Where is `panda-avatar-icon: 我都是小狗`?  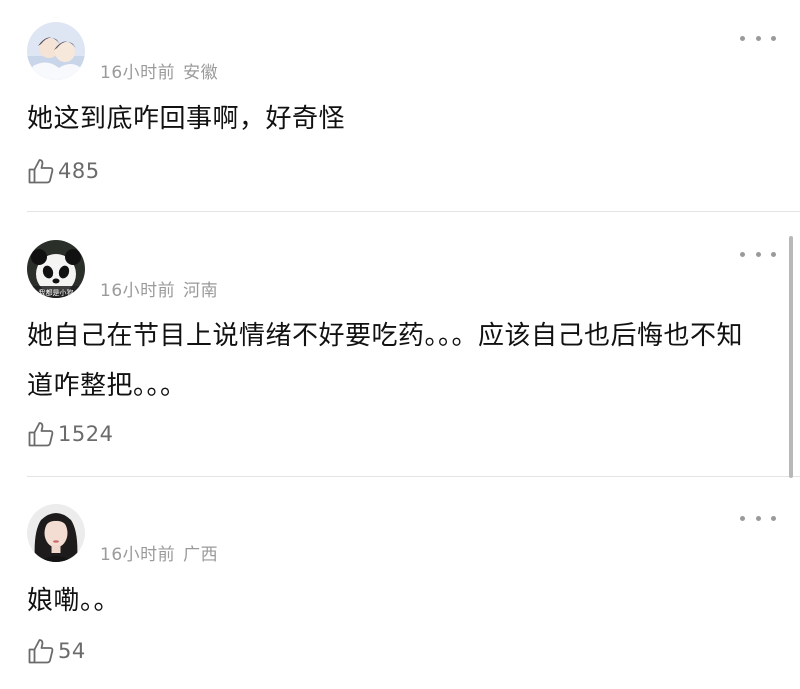
panda-avatar-icon: 我都是小狗 is located at coordinates (56, 269).